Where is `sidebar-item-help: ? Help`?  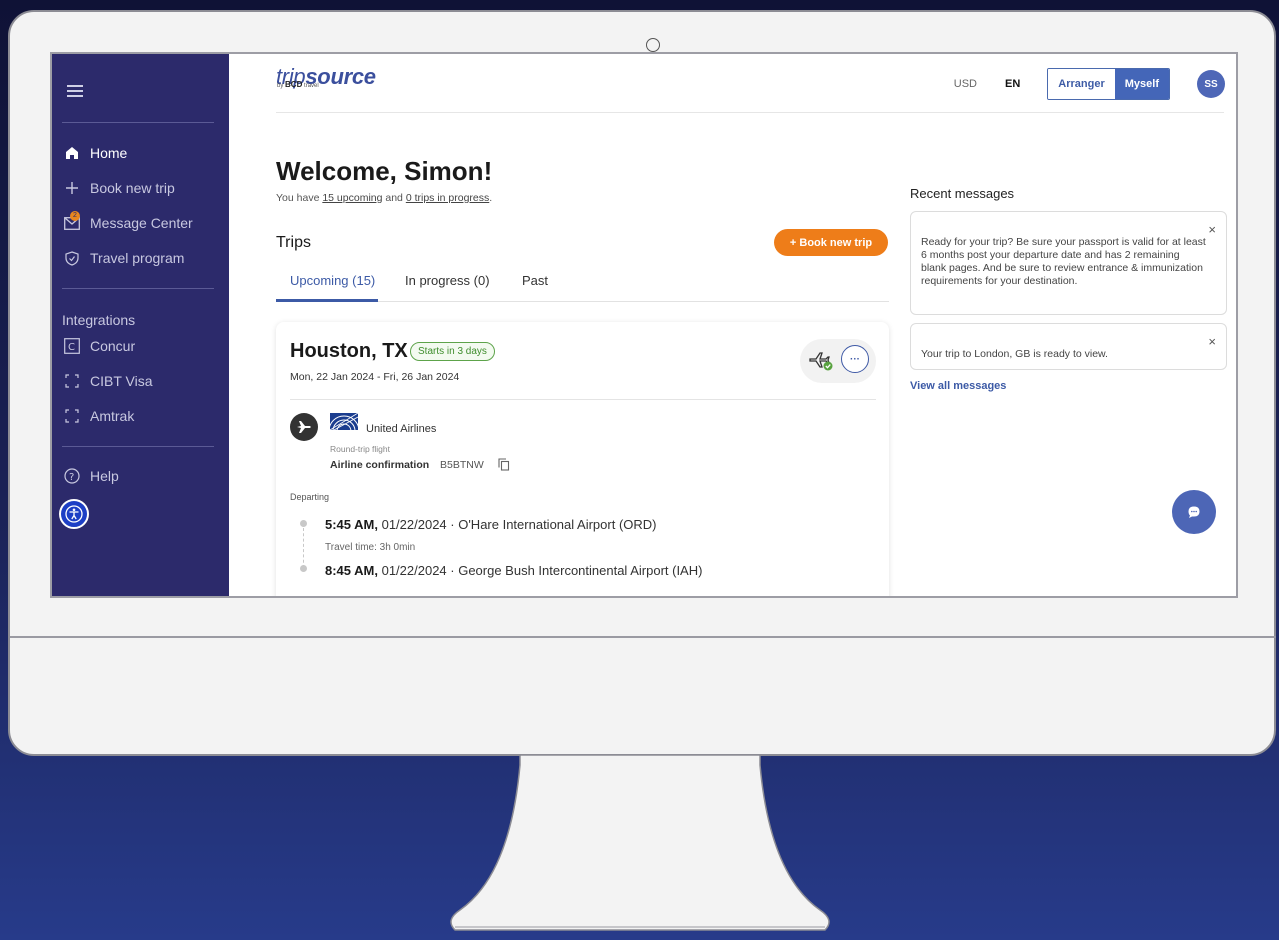
sidebar-item-help: ? Help is located at coordinates (90, 476).